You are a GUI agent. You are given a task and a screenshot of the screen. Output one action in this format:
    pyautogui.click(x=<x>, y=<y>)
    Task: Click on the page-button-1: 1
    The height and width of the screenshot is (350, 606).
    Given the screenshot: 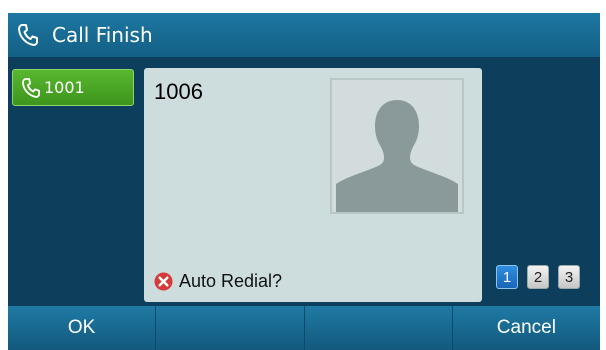 What is the action you would take?
    pyautogui.click(x=507, y=277)
    